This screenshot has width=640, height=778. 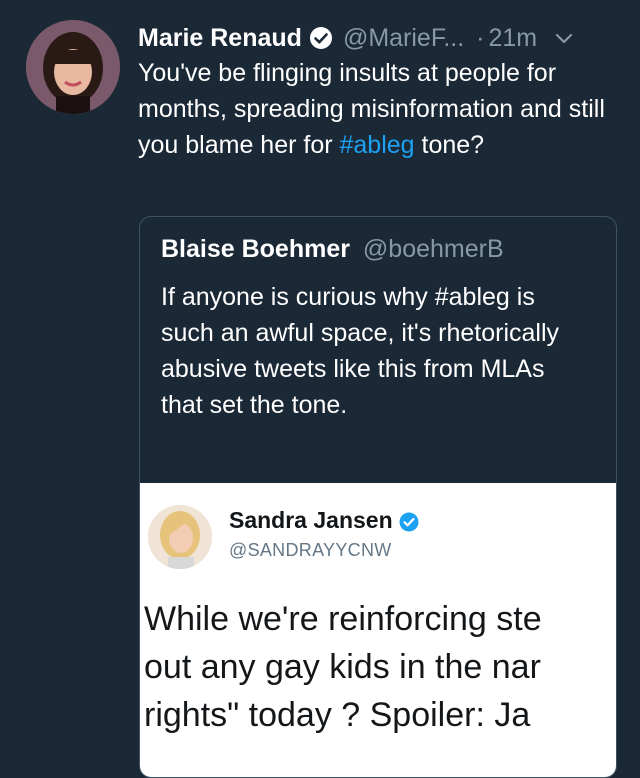 I want to click on quoted-author-name: Blaise Boehmer, so click(x=255, y=249).